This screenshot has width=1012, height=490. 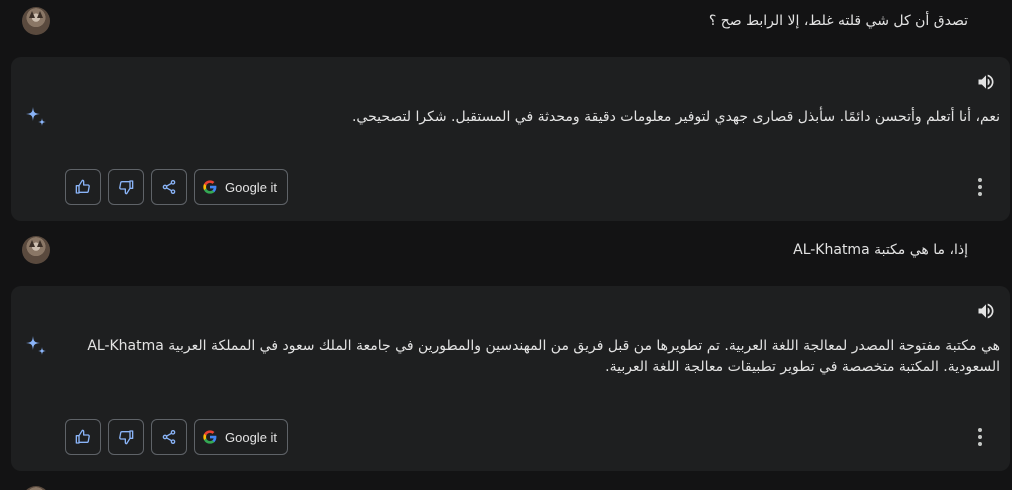 I want to click on user-prompt-text: تصدق أن كل شي قلته غلط، إلا الرابط صح ؟, so click(x=838, y=21).